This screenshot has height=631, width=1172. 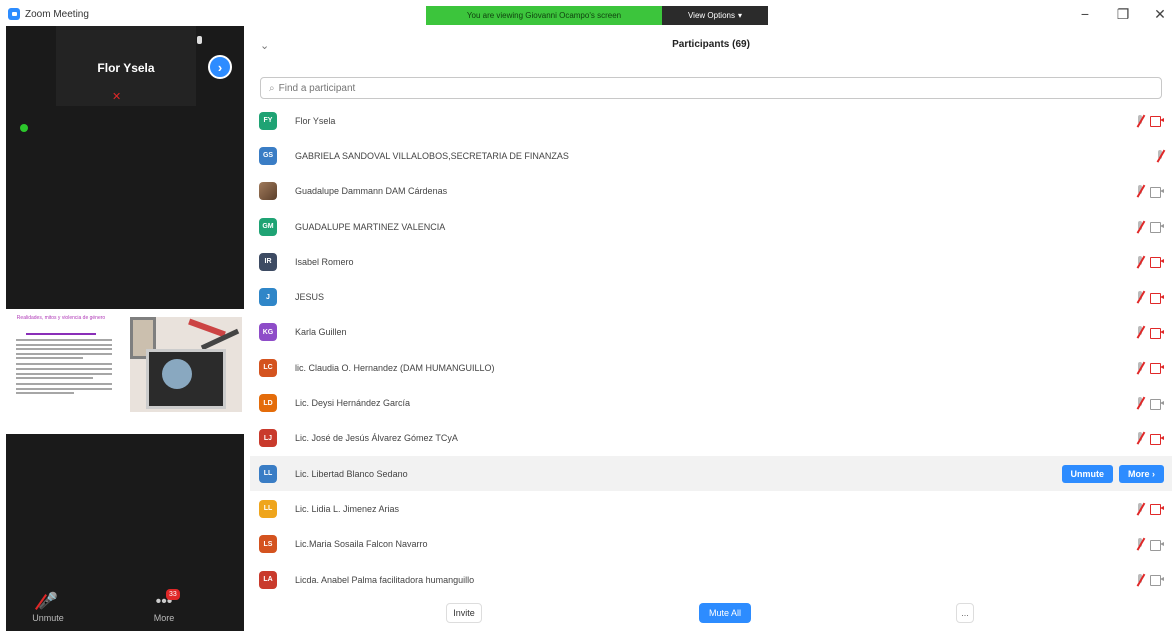 What do you see at coordinates (711, 261) in the screenshot?
I see `participant-row: IR Isabel Romero` at bounding box center [711, 261].